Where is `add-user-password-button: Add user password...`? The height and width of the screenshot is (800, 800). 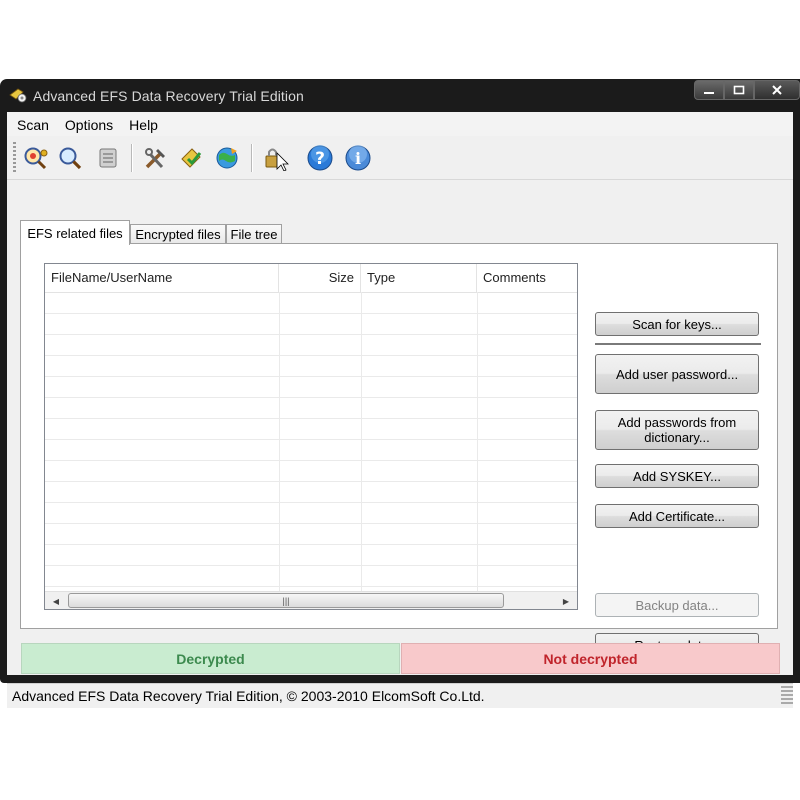
add-user-password-button: Add user password... is located at coordinates (677, 374).